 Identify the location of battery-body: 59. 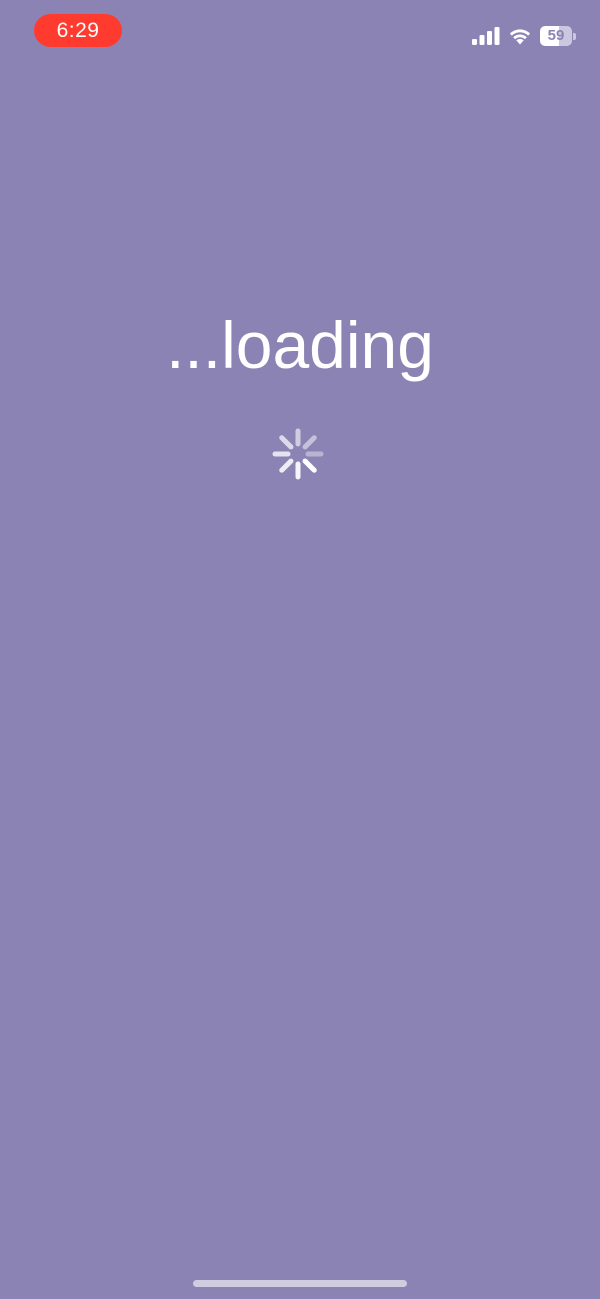
(556, 36).